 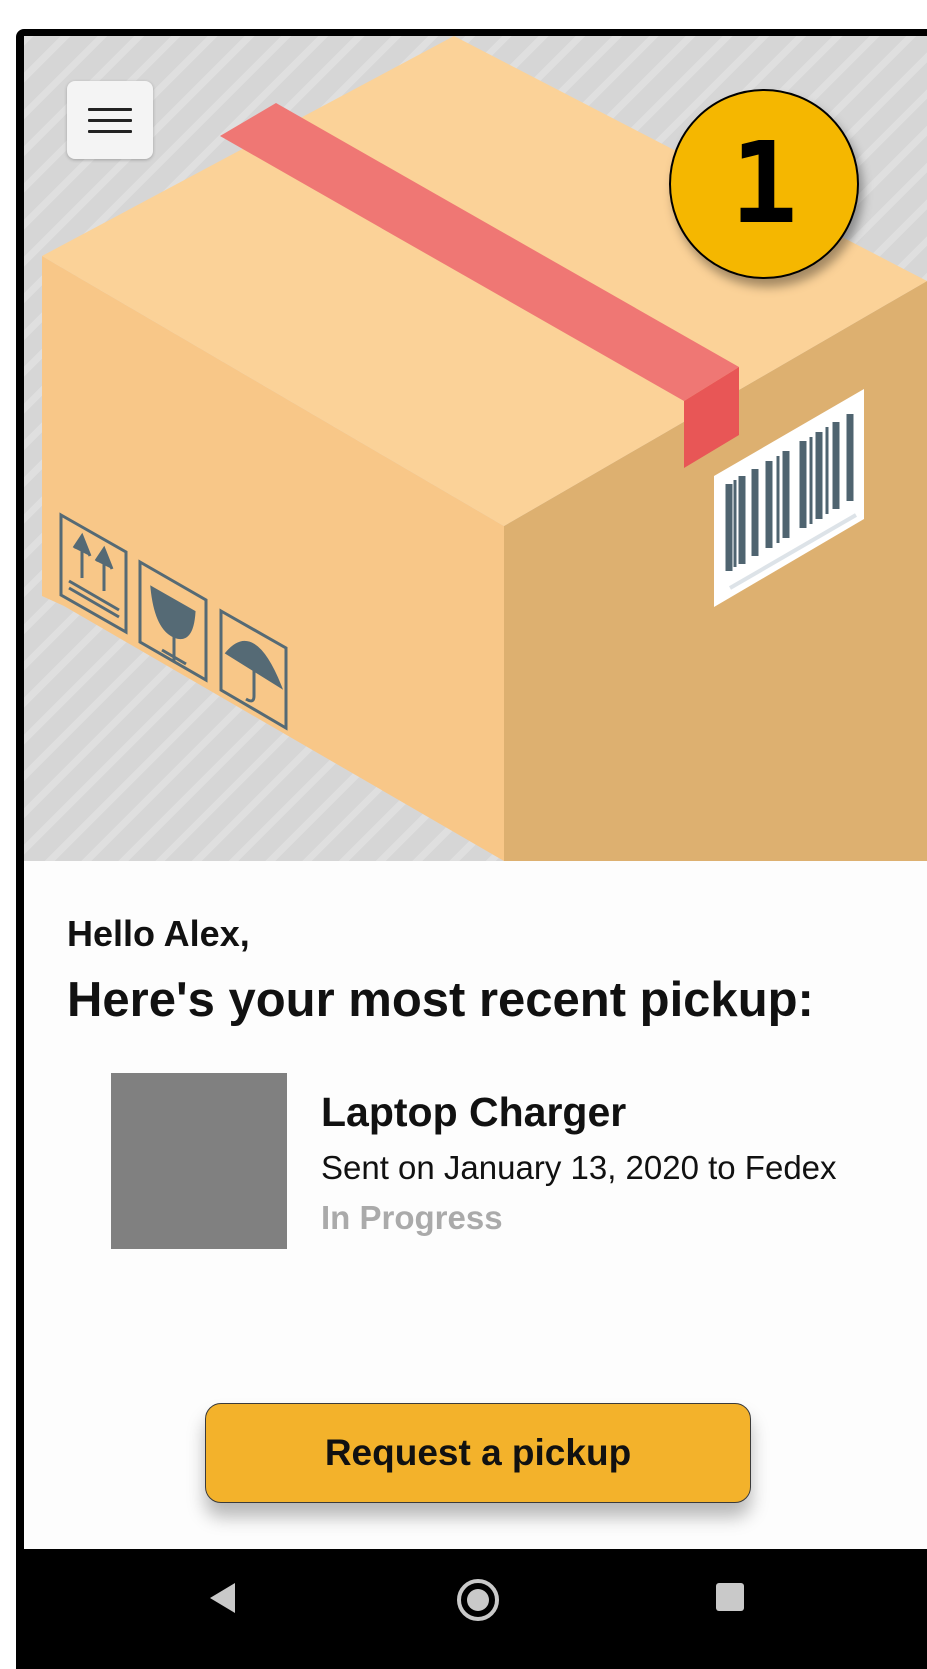 I want to click on page-title: Here's your most recent pickup:, so click(x=440, y=1000).